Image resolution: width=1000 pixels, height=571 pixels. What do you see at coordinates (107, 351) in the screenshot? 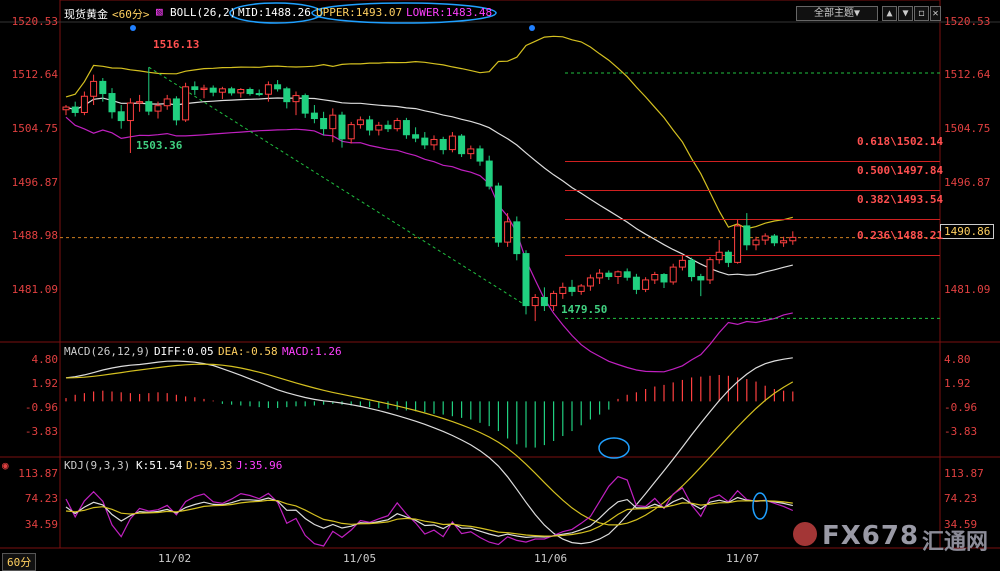
I see `macd-title: MACD(26,12,9)` at bounding box center [107, 351].